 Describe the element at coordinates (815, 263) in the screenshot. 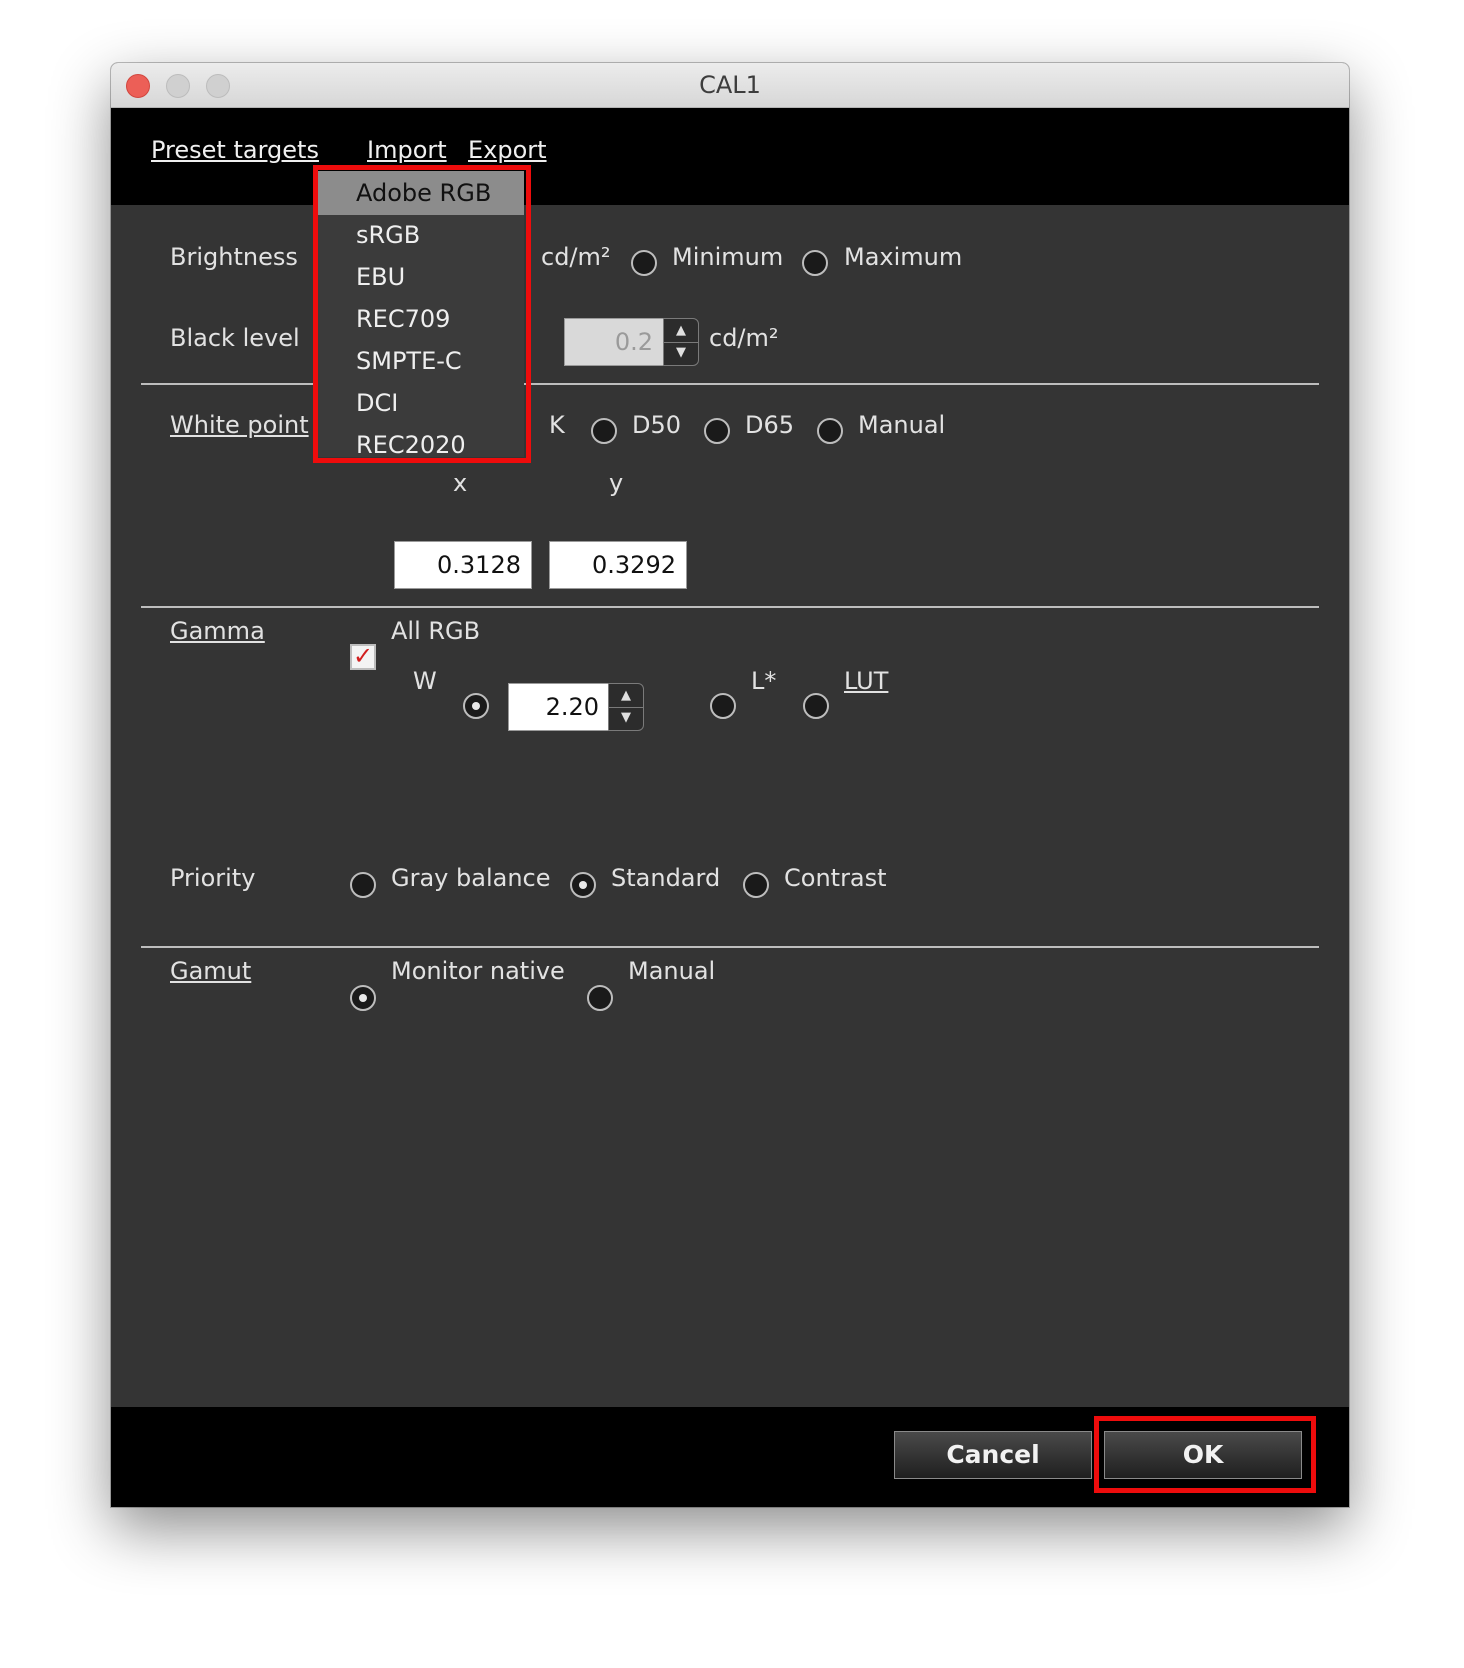

I see `brightness-maximum-radio` at that location.